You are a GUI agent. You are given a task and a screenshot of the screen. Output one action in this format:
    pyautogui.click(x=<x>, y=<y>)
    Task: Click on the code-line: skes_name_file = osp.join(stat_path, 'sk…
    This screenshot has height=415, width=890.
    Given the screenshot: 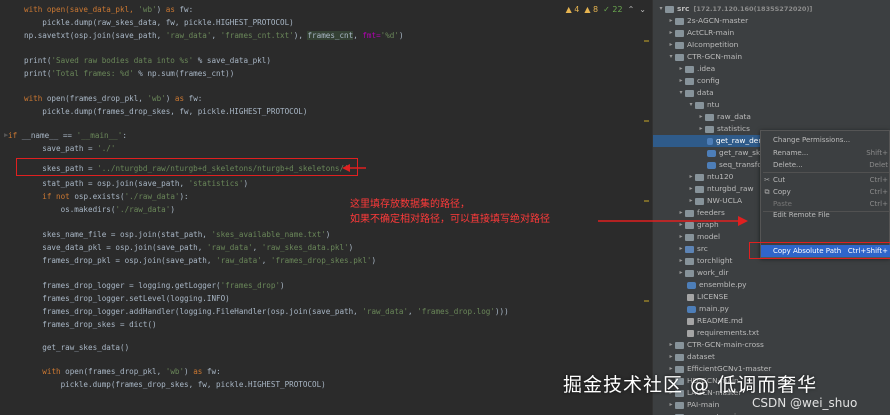 What is the action you would take?
    pyautogui.click(x=177, y=234)
    